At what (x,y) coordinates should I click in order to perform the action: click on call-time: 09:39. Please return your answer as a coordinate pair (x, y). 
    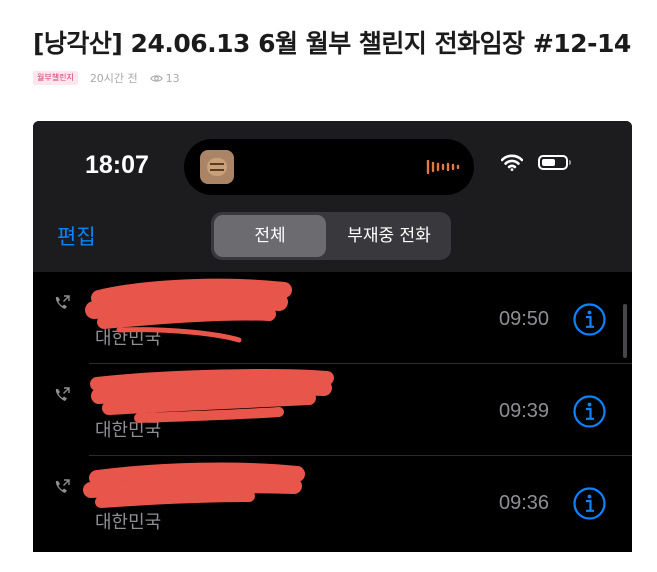
    Looking at the image, I should click on (524, 411).